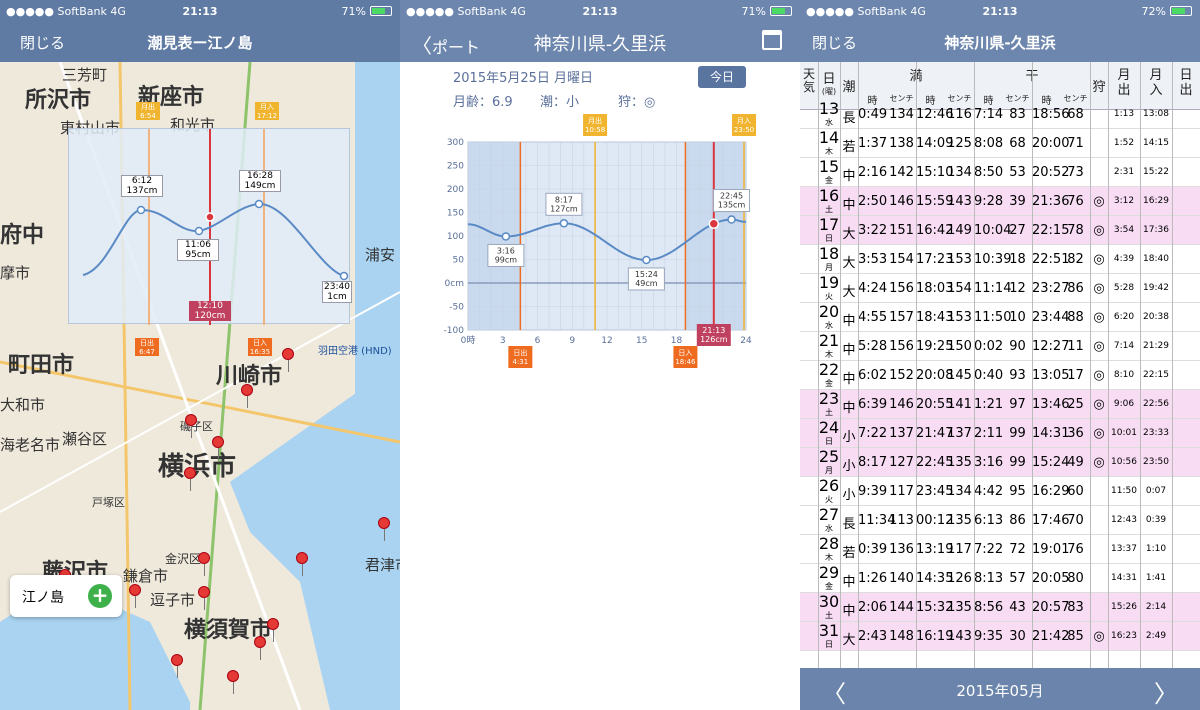  What do you see at coordinates (147, 347) in the screenshot?
I see `sunrise-tag: 日出 6:47` at bounding box center [147, 347].